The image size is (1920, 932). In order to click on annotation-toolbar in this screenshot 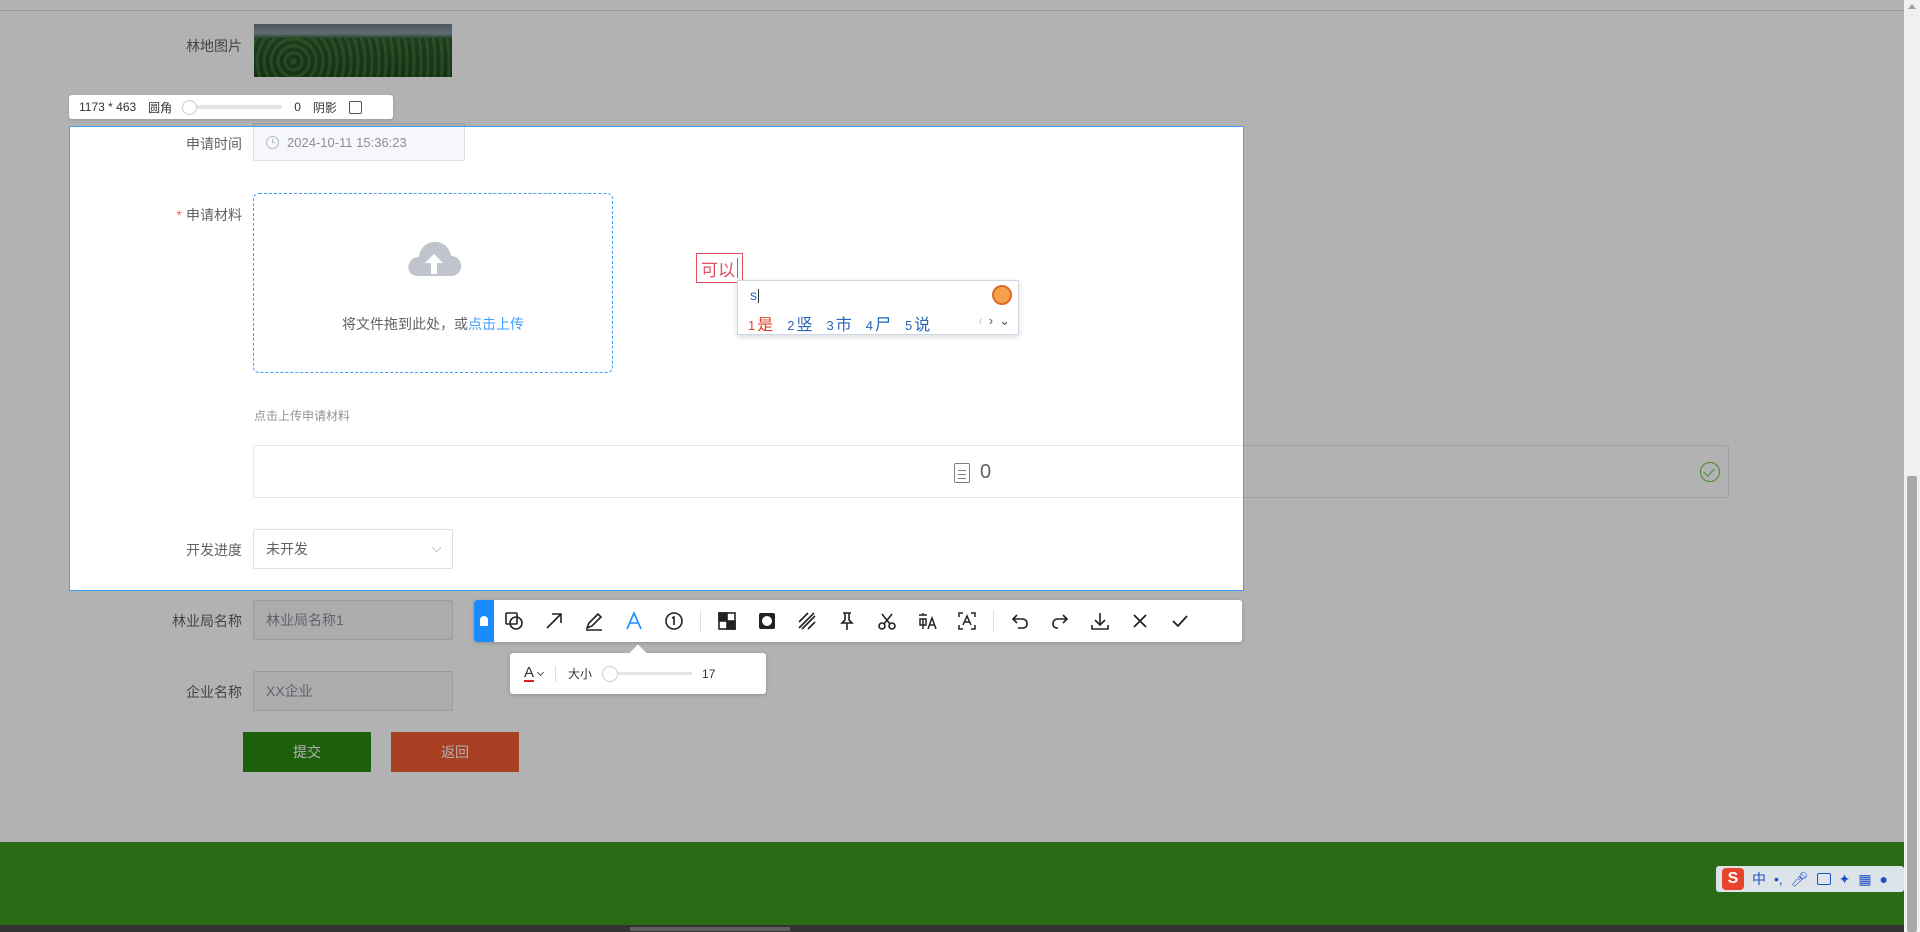, I will do `click(858, 621)`.